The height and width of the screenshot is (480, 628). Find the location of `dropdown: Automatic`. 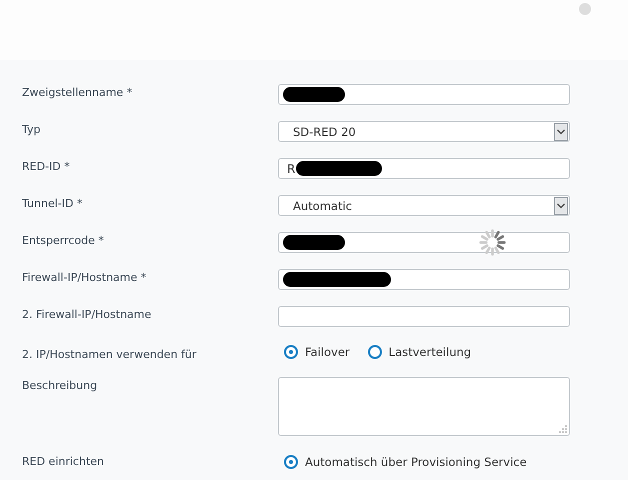

dropdown: Automatic is located at coordinates (424, 205).